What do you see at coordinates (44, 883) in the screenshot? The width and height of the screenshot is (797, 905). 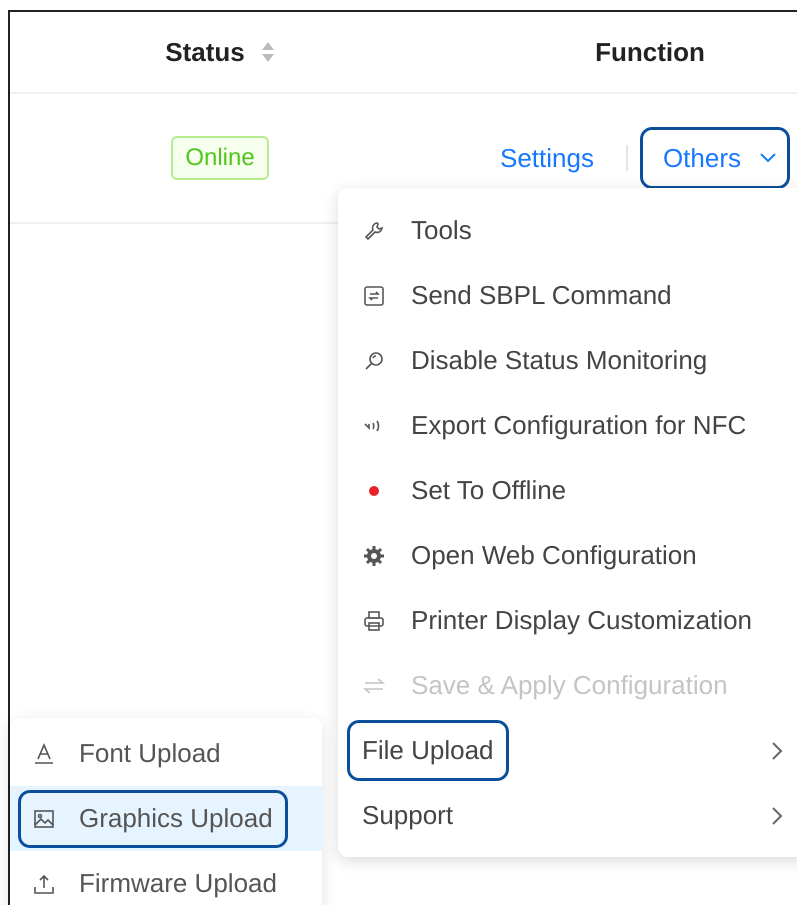 I see `upload-icon` at bounding box center [44, 883].